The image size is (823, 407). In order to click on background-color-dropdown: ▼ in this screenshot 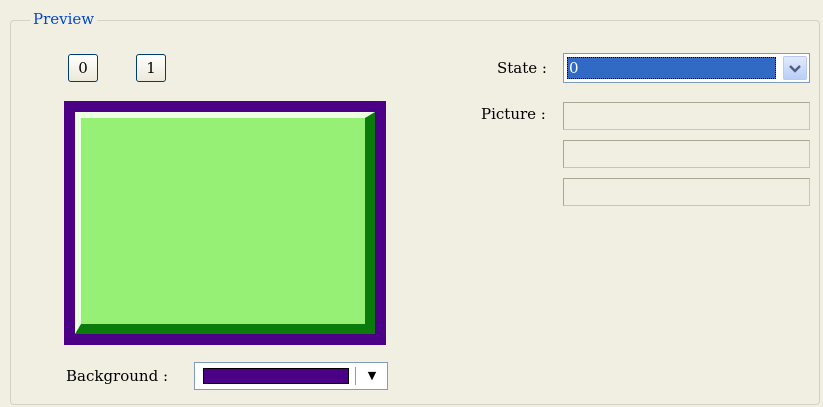, I will do `click(291, 376)`.